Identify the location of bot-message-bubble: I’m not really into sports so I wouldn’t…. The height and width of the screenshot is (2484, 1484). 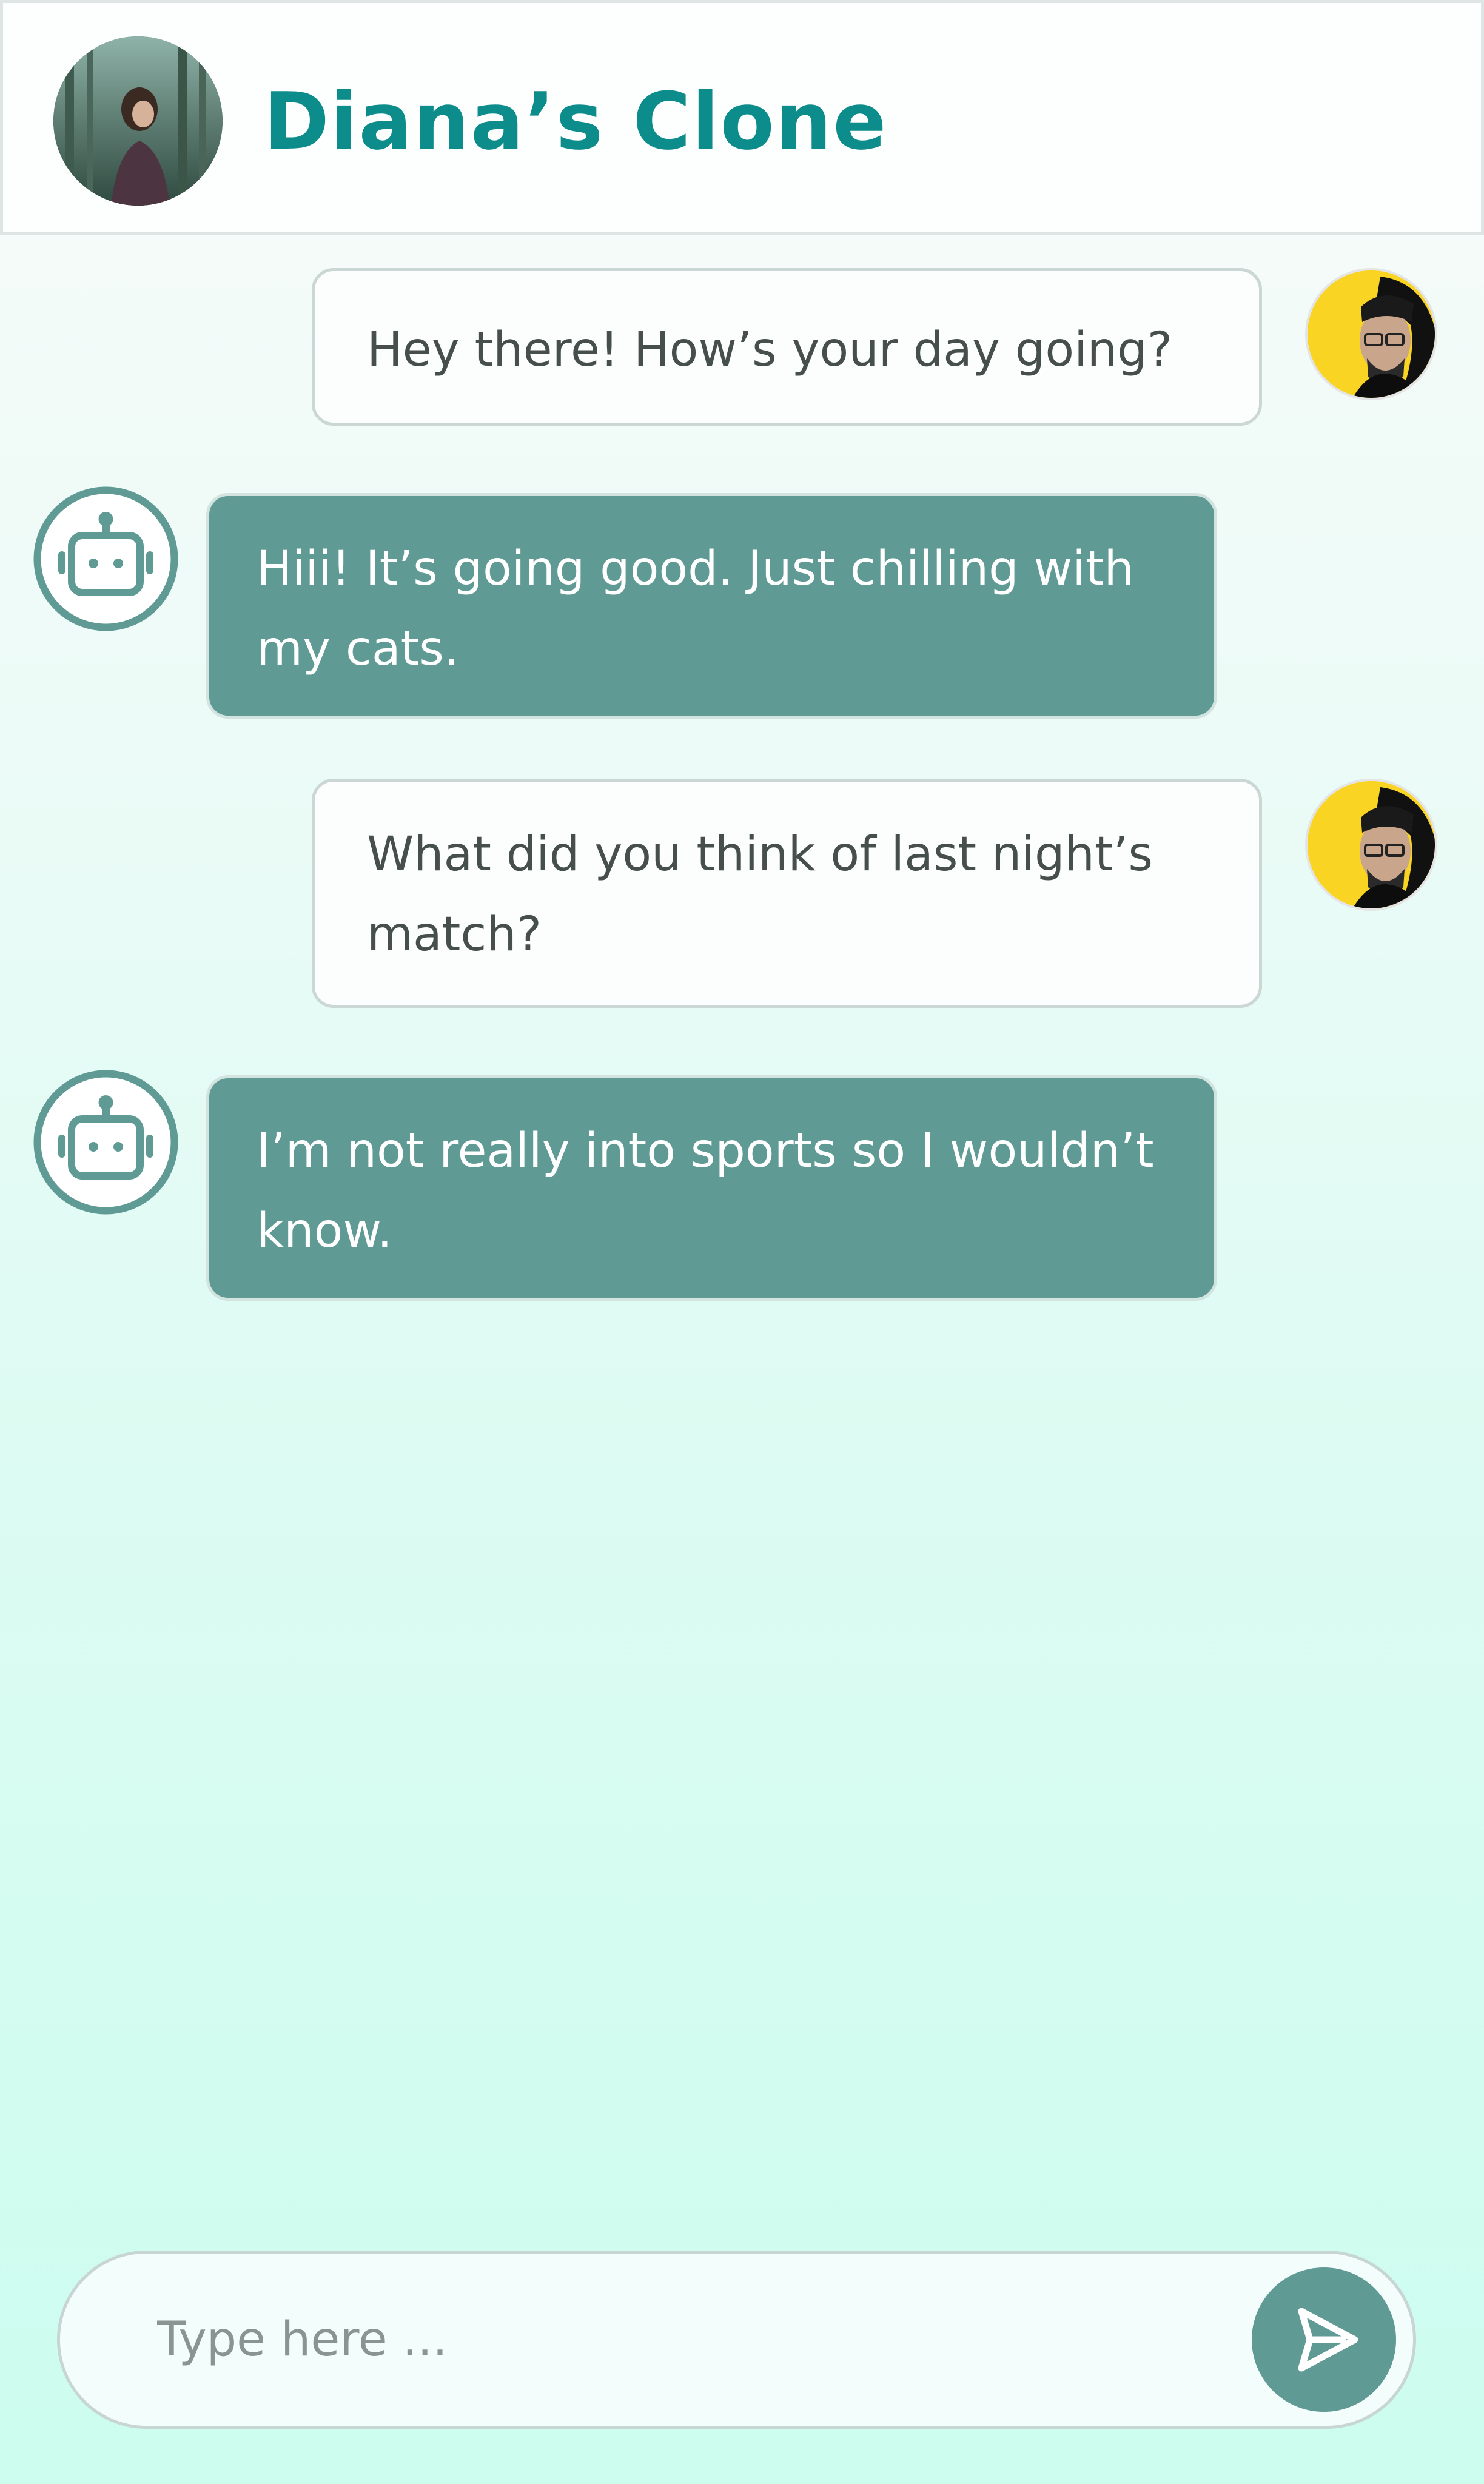
(711, 1188).